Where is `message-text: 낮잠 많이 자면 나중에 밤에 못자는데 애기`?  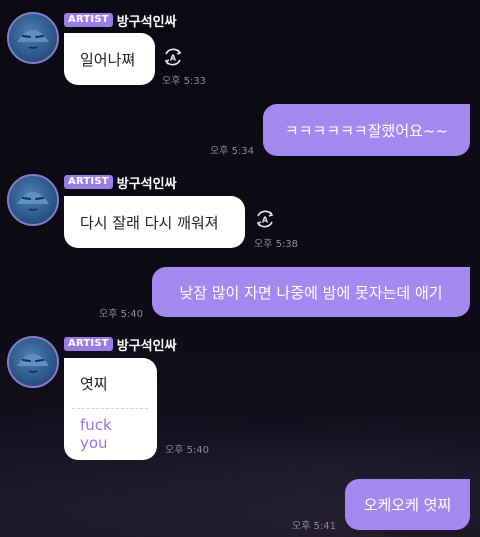
message-text: 낮잠 많이 자면 나중에 밤에 못자는데 애기 is located at coordinates (311, 292).